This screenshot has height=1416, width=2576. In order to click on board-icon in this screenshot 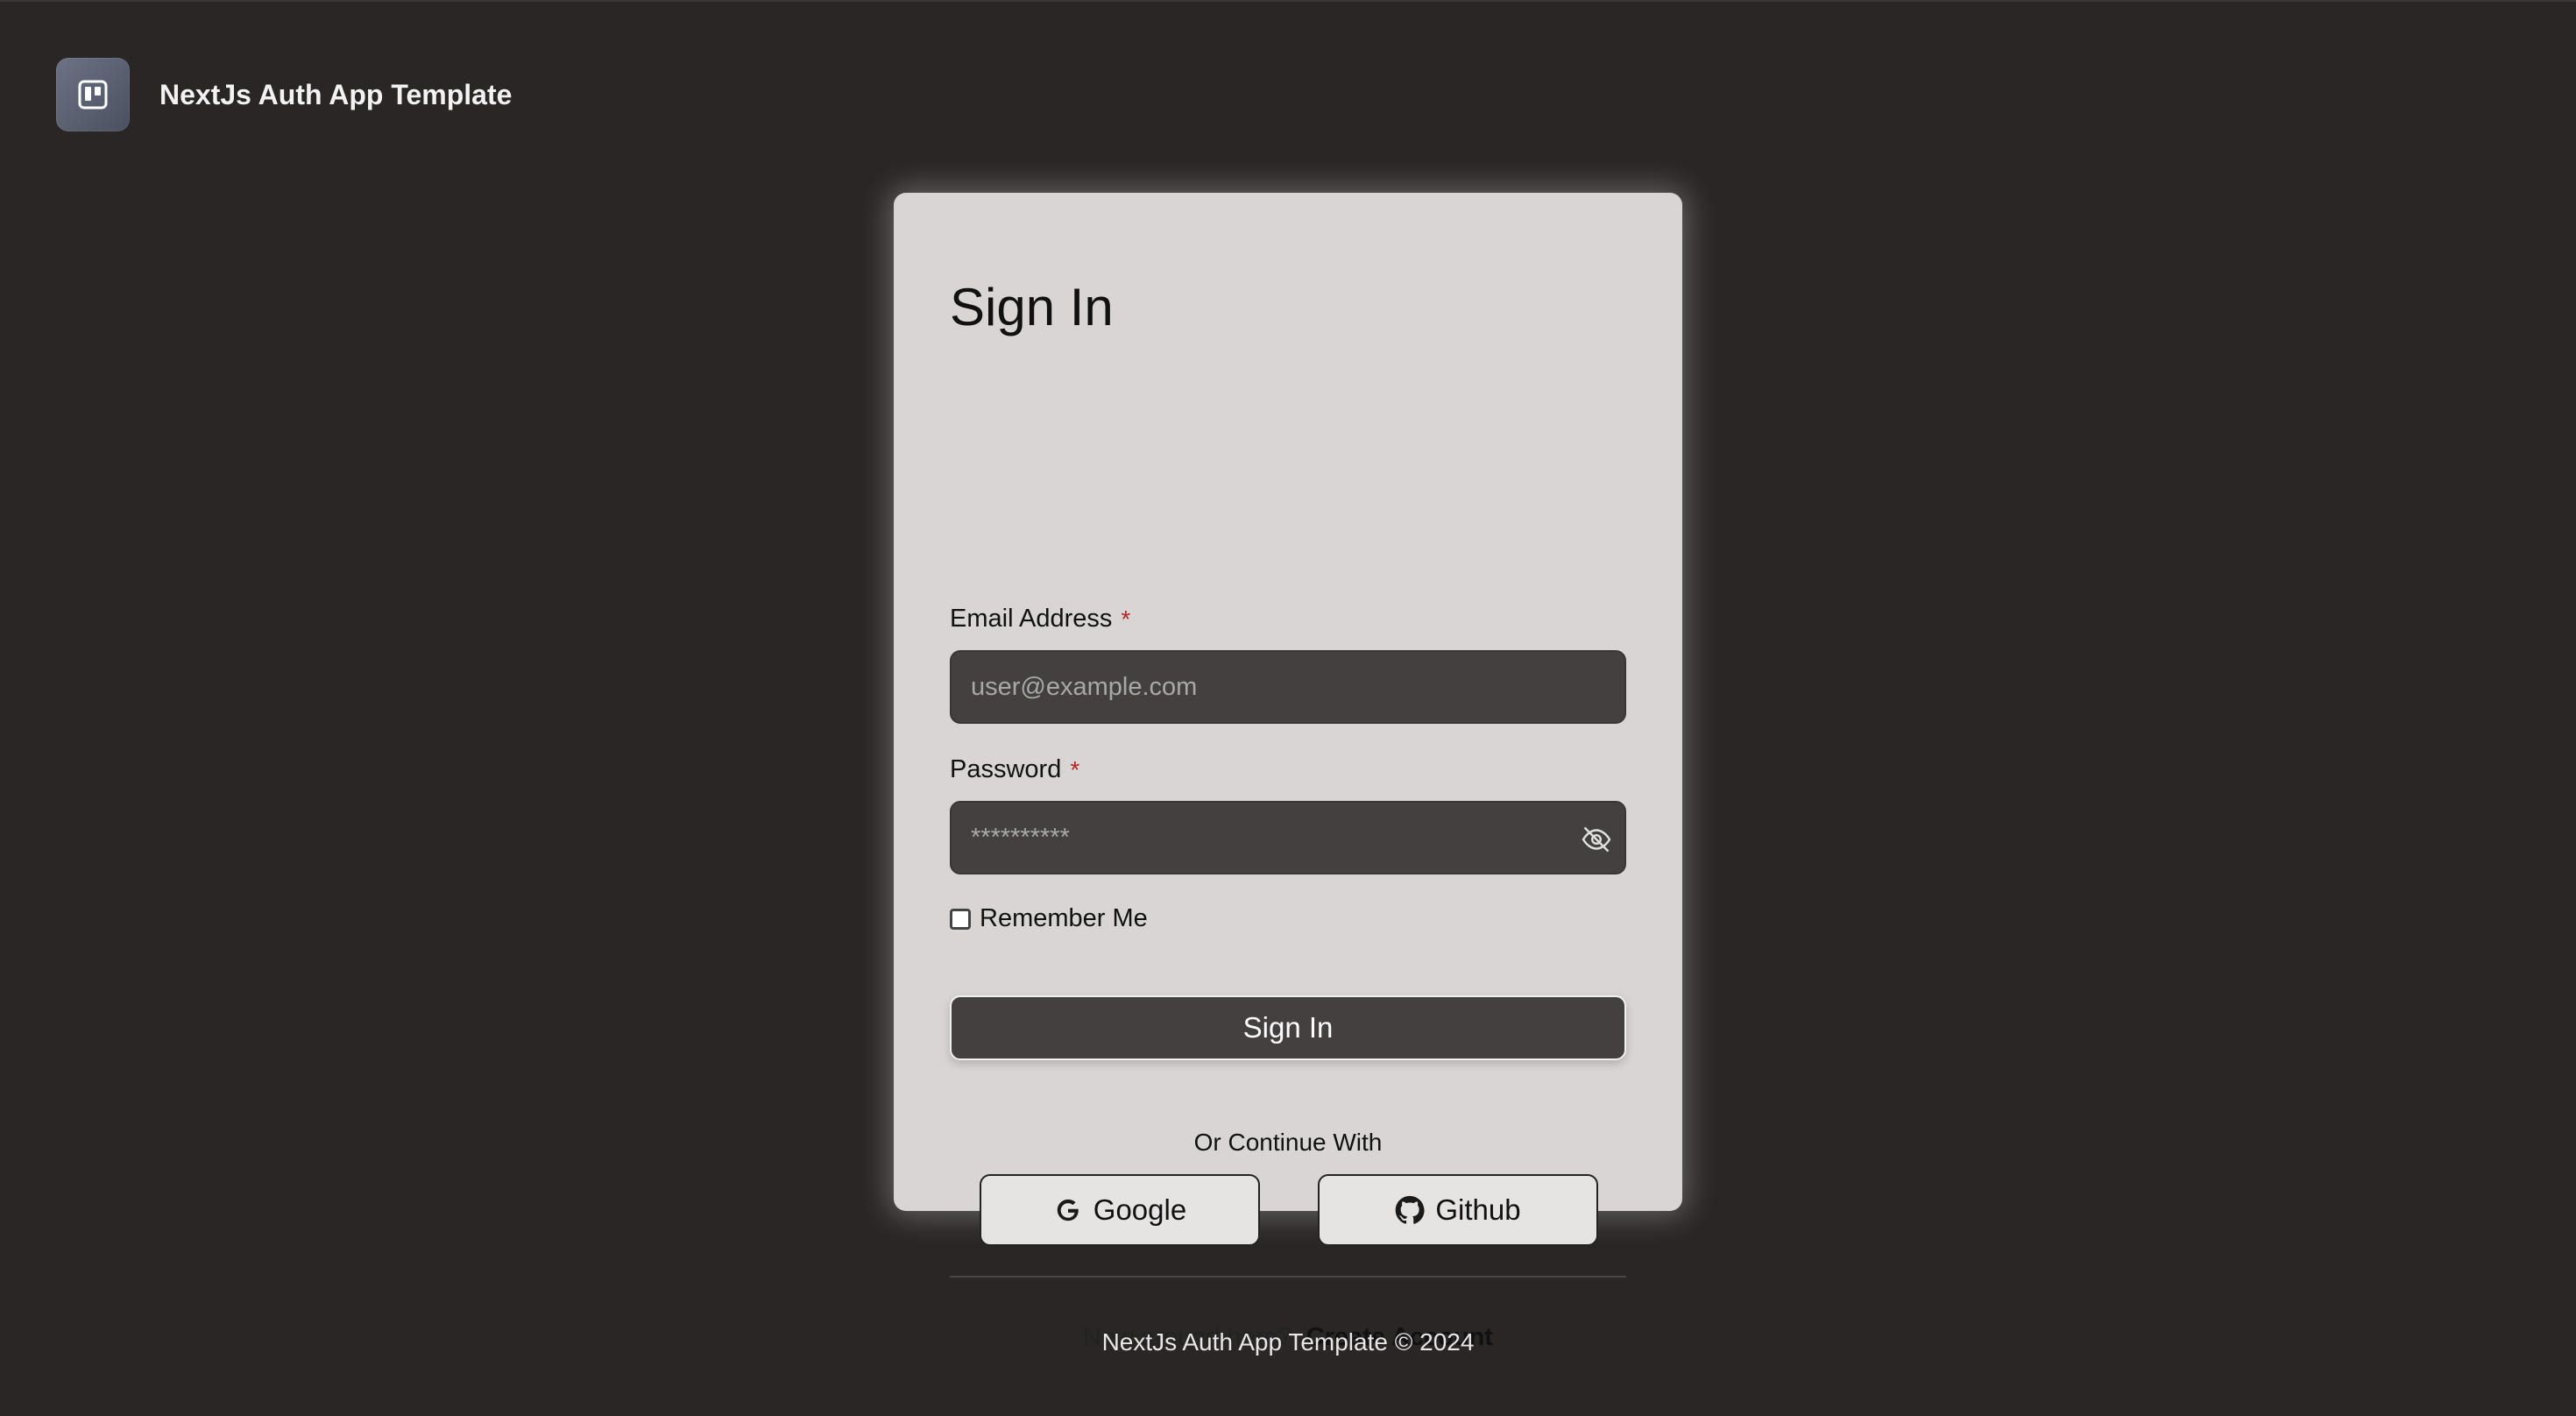, I will do `click(93, 95)`.